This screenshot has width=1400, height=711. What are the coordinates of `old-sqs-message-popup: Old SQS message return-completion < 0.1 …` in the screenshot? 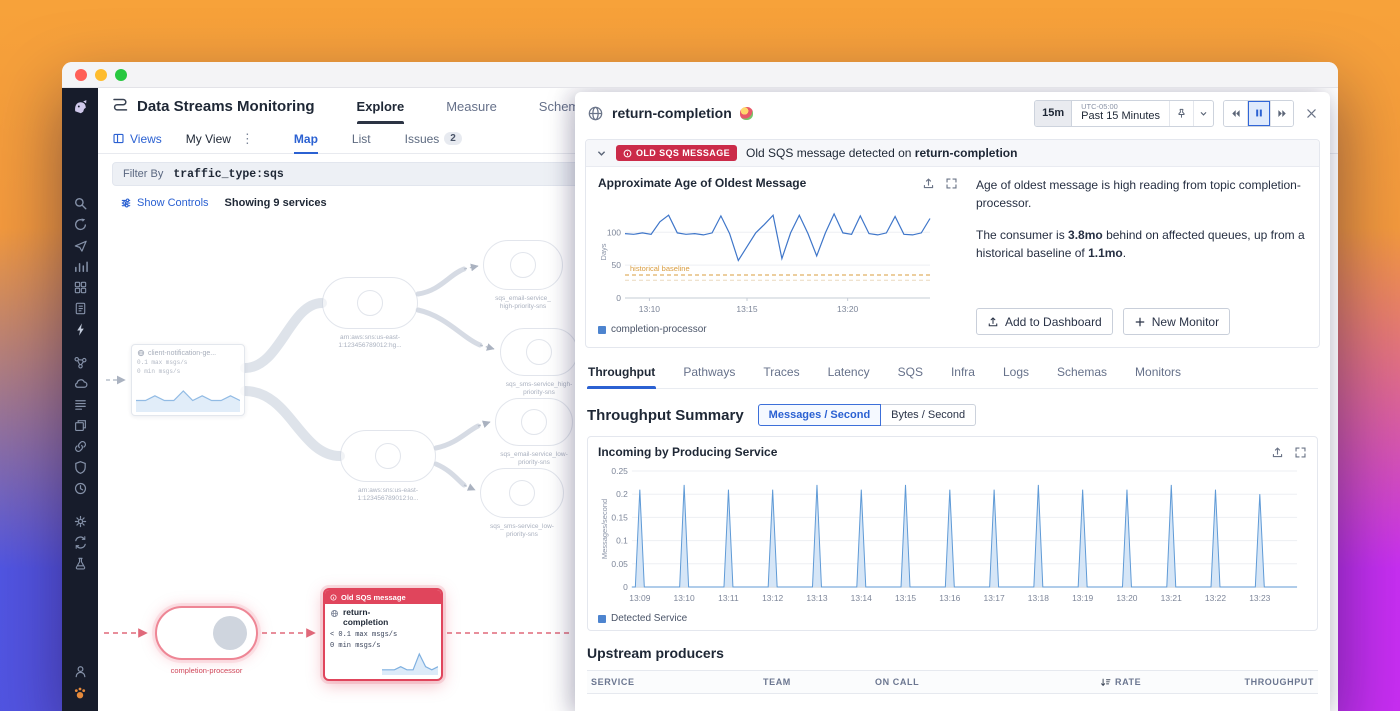 It's located at (383, 634).